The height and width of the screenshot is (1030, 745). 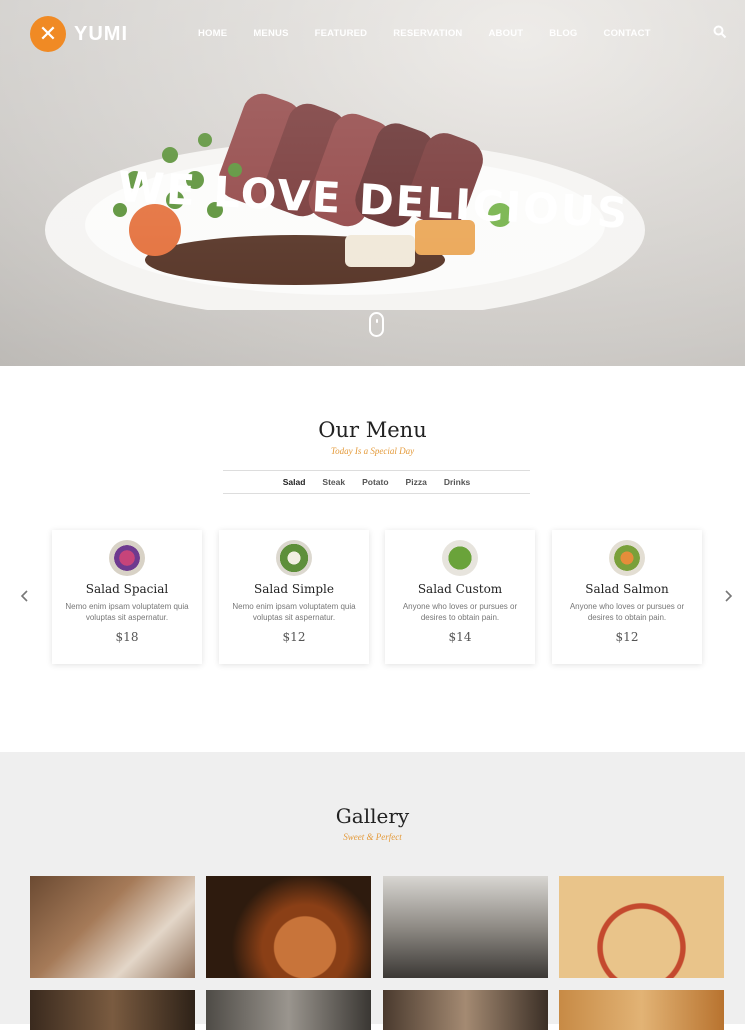 I want to click on chevron-left-icon, so click(x=25, y=596).